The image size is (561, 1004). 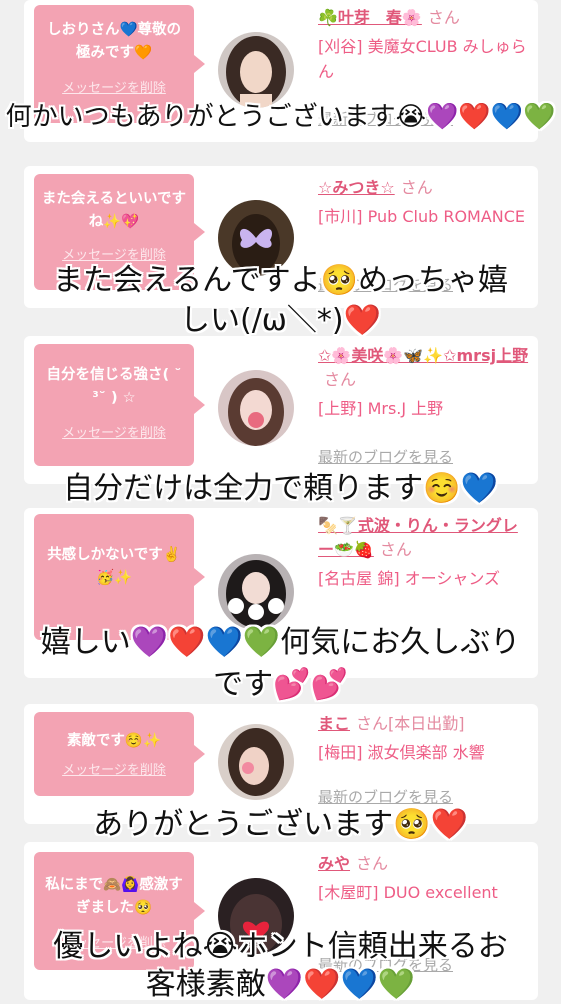 I want to click on message-text: しおりさん💙尊敬の極みです🧡, so click(x=114, y=41).